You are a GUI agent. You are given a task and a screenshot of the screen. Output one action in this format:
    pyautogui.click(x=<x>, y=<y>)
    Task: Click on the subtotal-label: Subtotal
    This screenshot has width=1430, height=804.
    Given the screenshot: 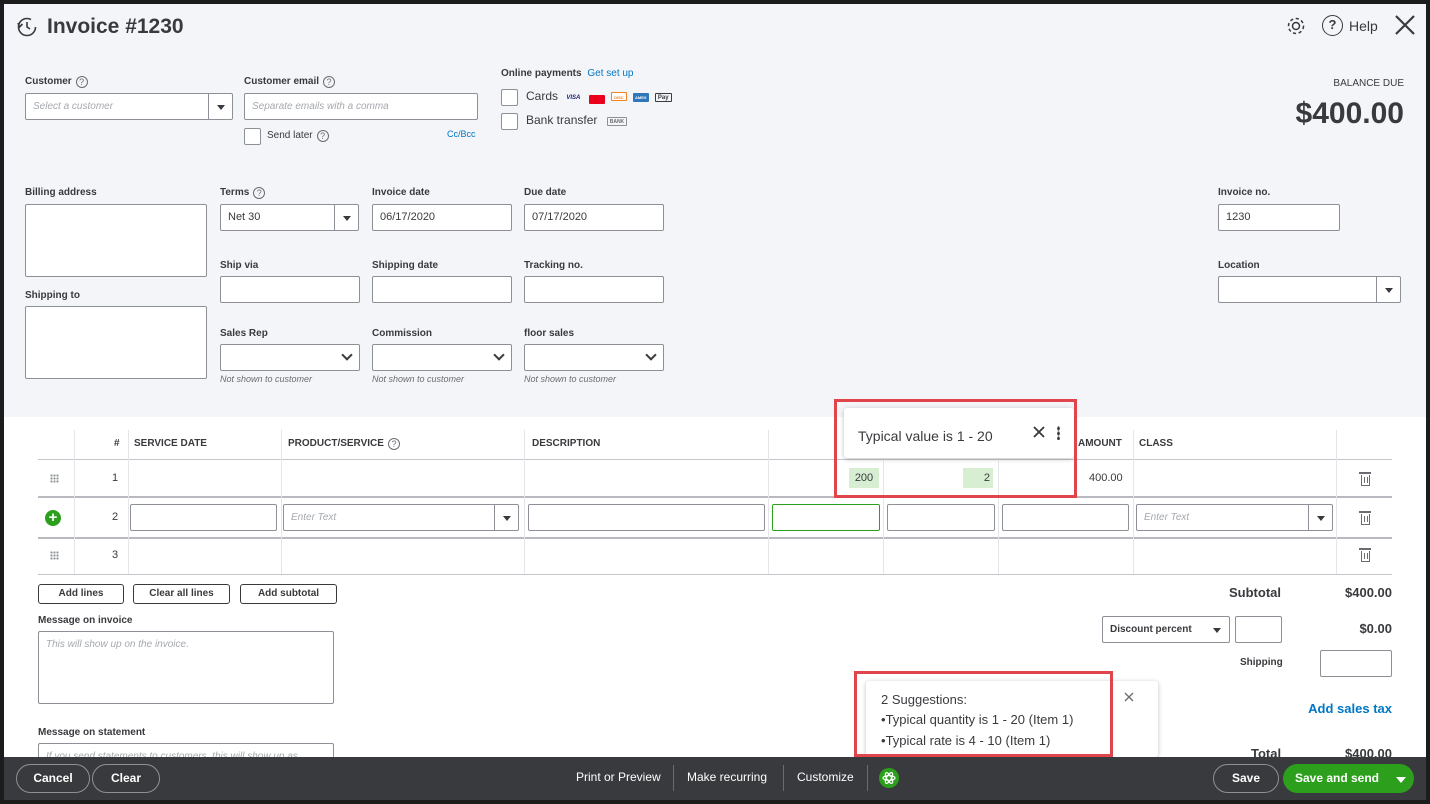 What is the action you would take?
    pyautogui.click(x=1255, y=592)
    